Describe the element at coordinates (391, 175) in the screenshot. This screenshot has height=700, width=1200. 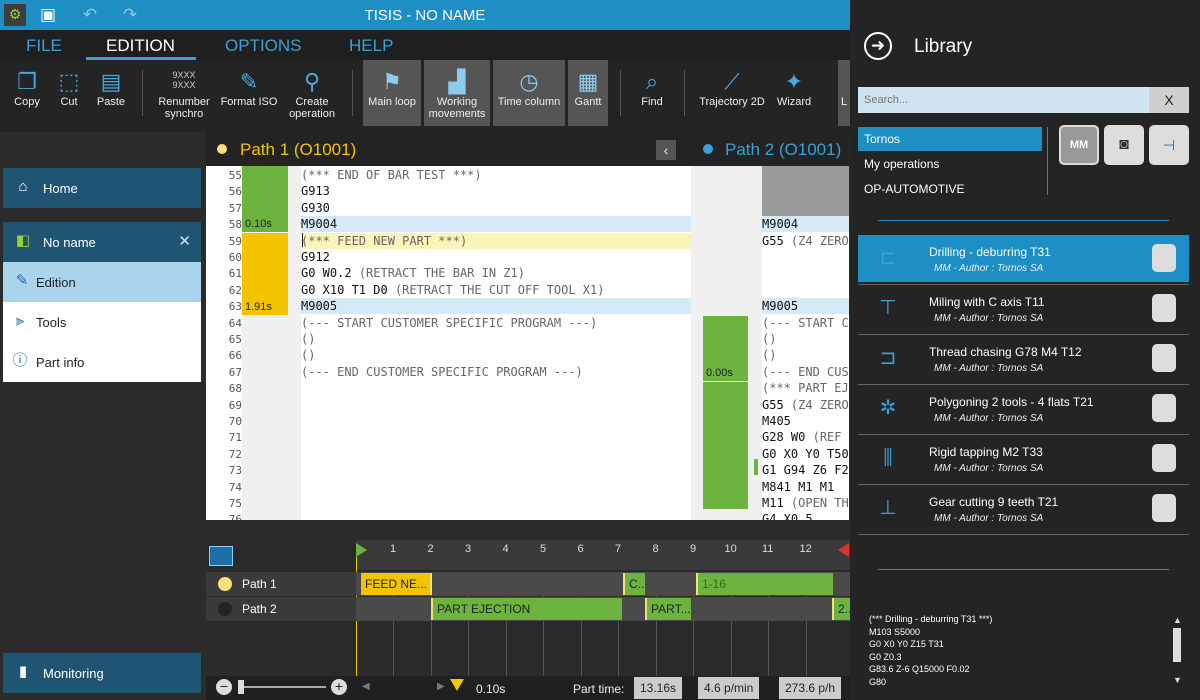
I see `code-line: (*** END OF BAR TEST ***)` at that location.